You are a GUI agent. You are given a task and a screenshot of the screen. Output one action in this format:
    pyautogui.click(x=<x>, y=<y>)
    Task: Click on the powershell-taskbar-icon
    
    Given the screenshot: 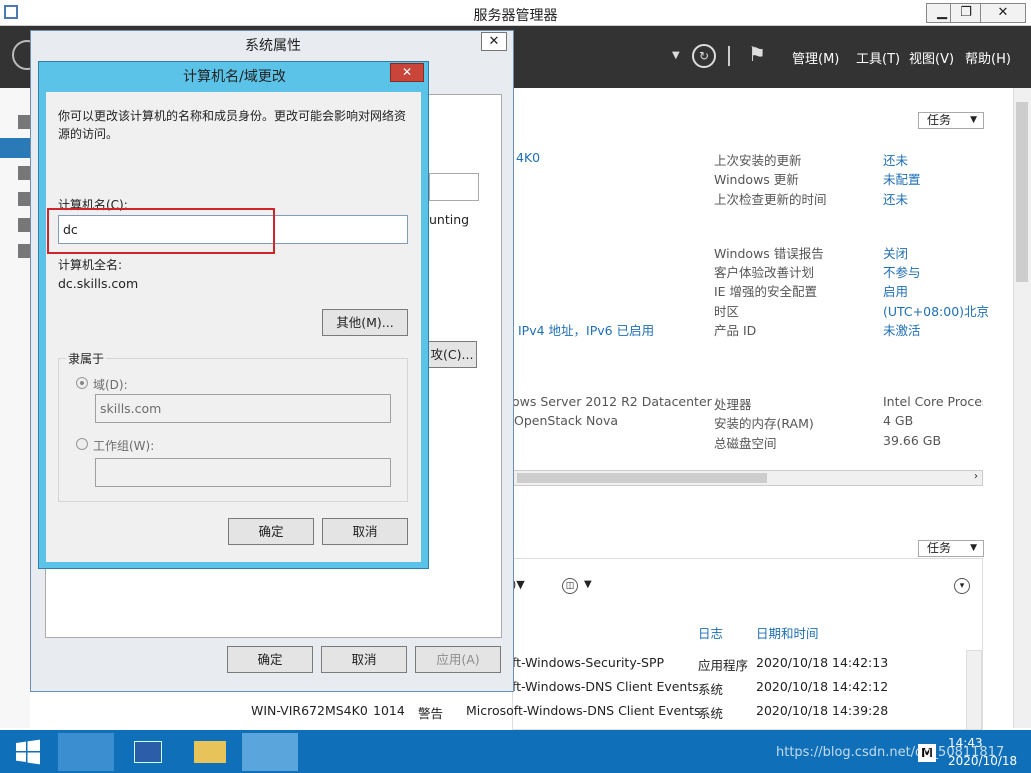 What is the action you would take?
    pyautogui.click(x=148, y=752)
    